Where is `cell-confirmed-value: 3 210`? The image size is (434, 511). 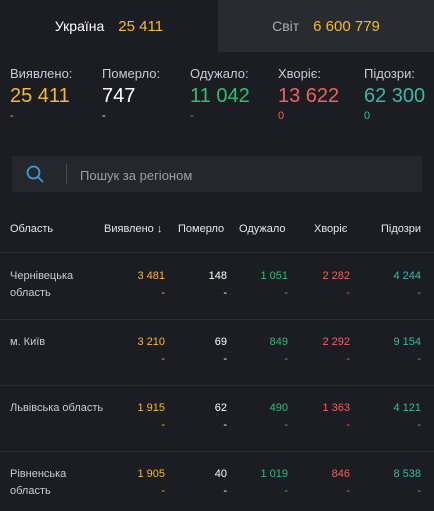 cell-confirmed-value: 3 210 is located at coordinates (151, 342).